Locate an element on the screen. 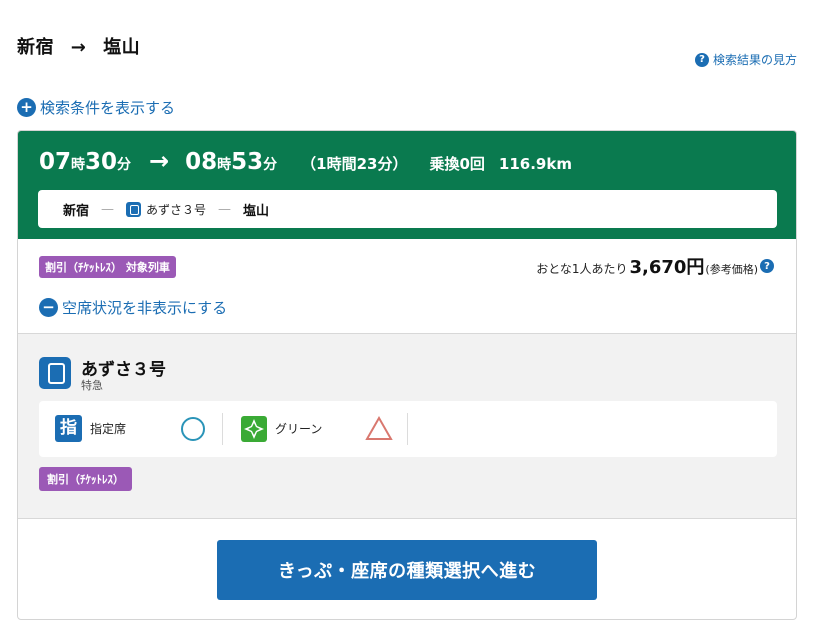 The width and height of the screenshot is (816, 635). route-bar-train-name: あずさ３号 is located at coordinates (176, 209).